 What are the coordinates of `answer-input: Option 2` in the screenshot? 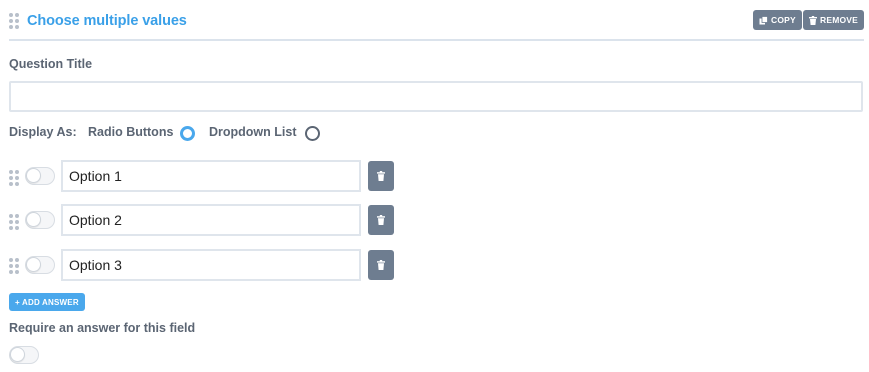 It's located at (211, 220).